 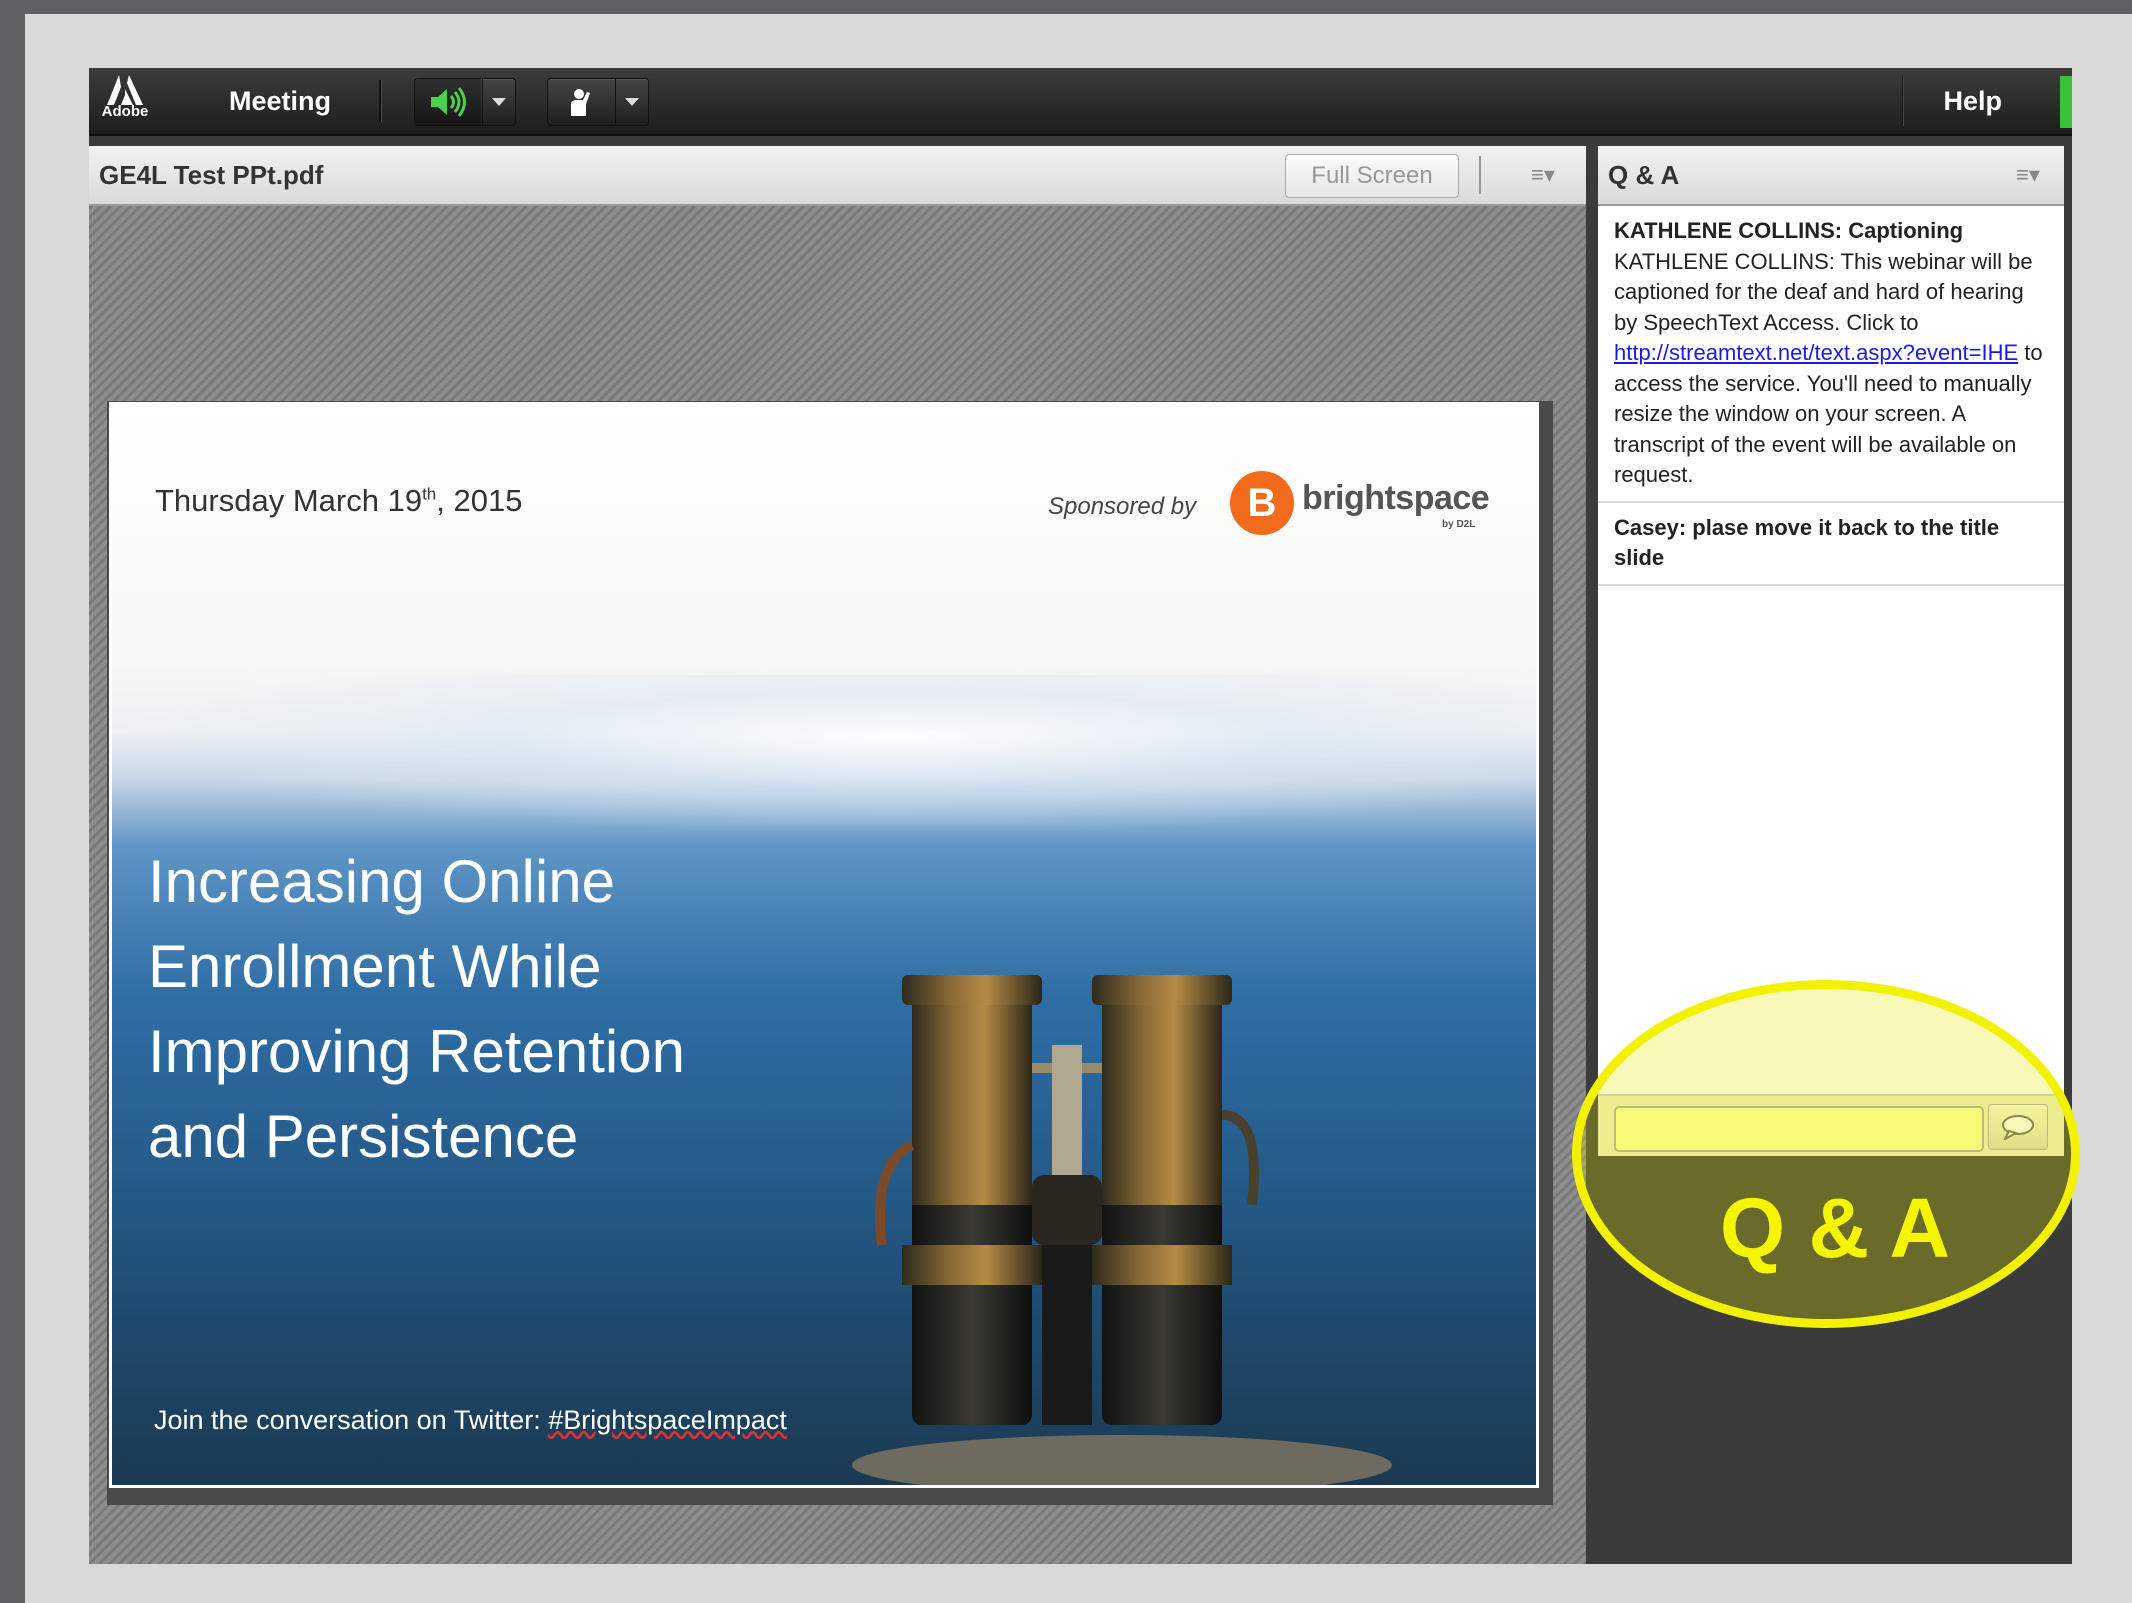 I want to click on full-screen-button: Full Screen, so click(x=1372, y=176).